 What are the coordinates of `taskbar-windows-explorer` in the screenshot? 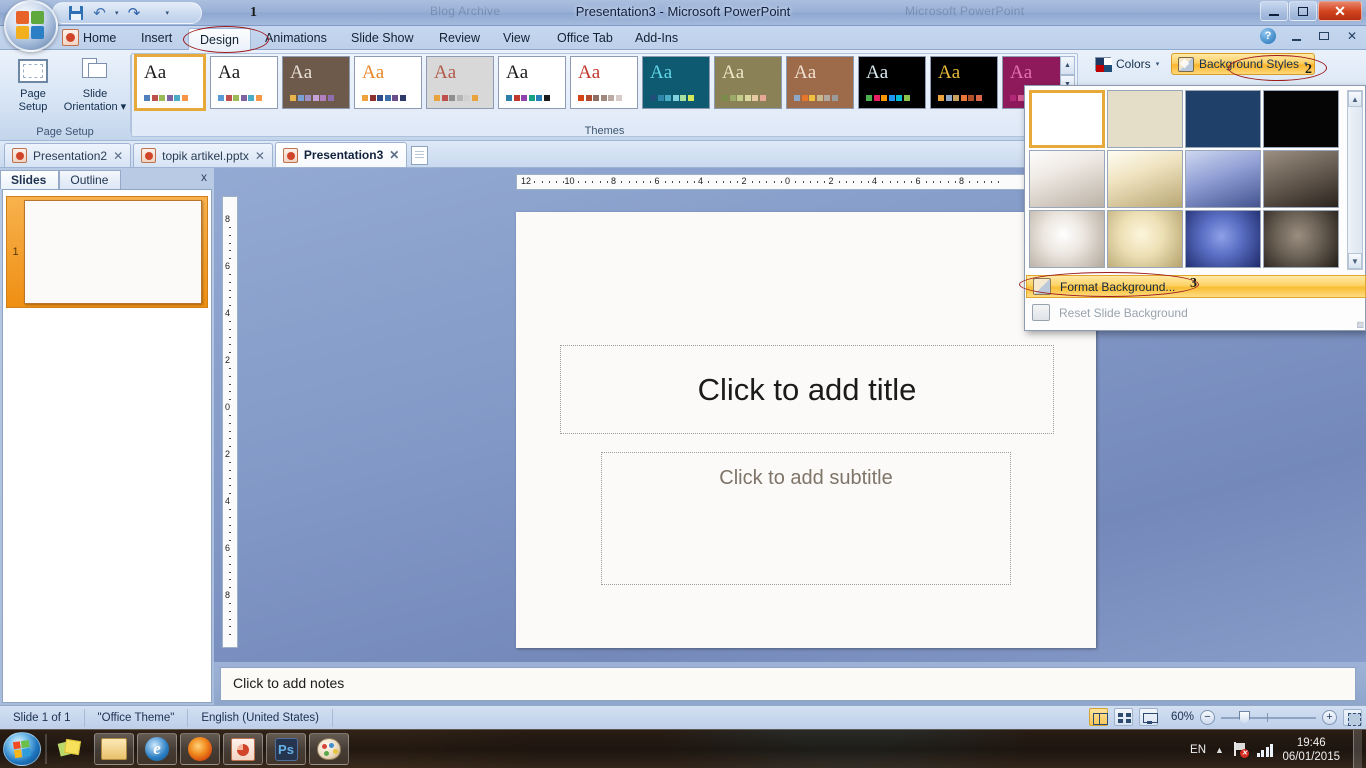 It's located at (114, 749).